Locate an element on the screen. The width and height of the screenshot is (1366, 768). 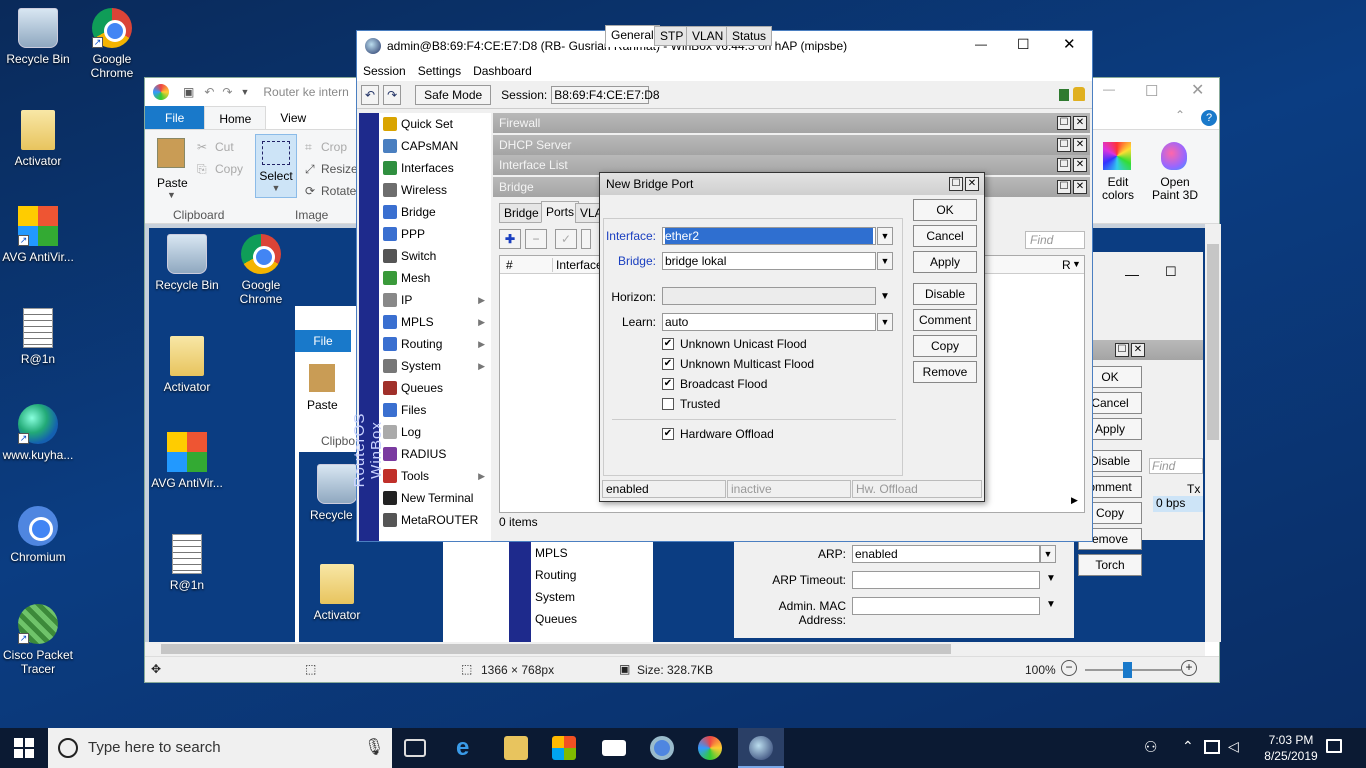
file-explorer-icon is located at coordinates (516, 748).